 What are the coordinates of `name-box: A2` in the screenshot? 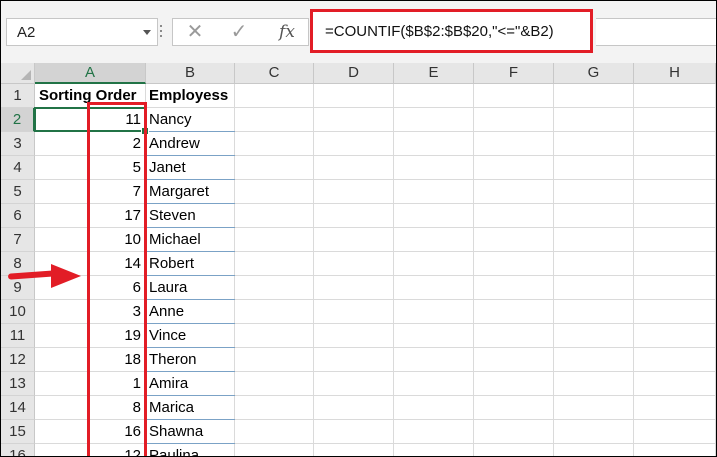 It's located at (82, 32).